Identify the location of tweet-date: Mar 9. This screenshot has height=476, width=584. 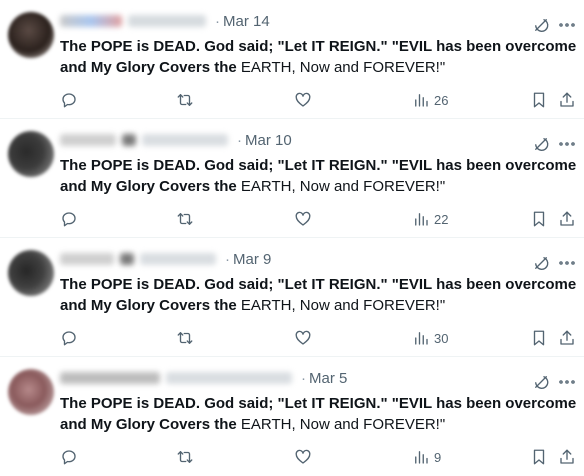
(252, 259).